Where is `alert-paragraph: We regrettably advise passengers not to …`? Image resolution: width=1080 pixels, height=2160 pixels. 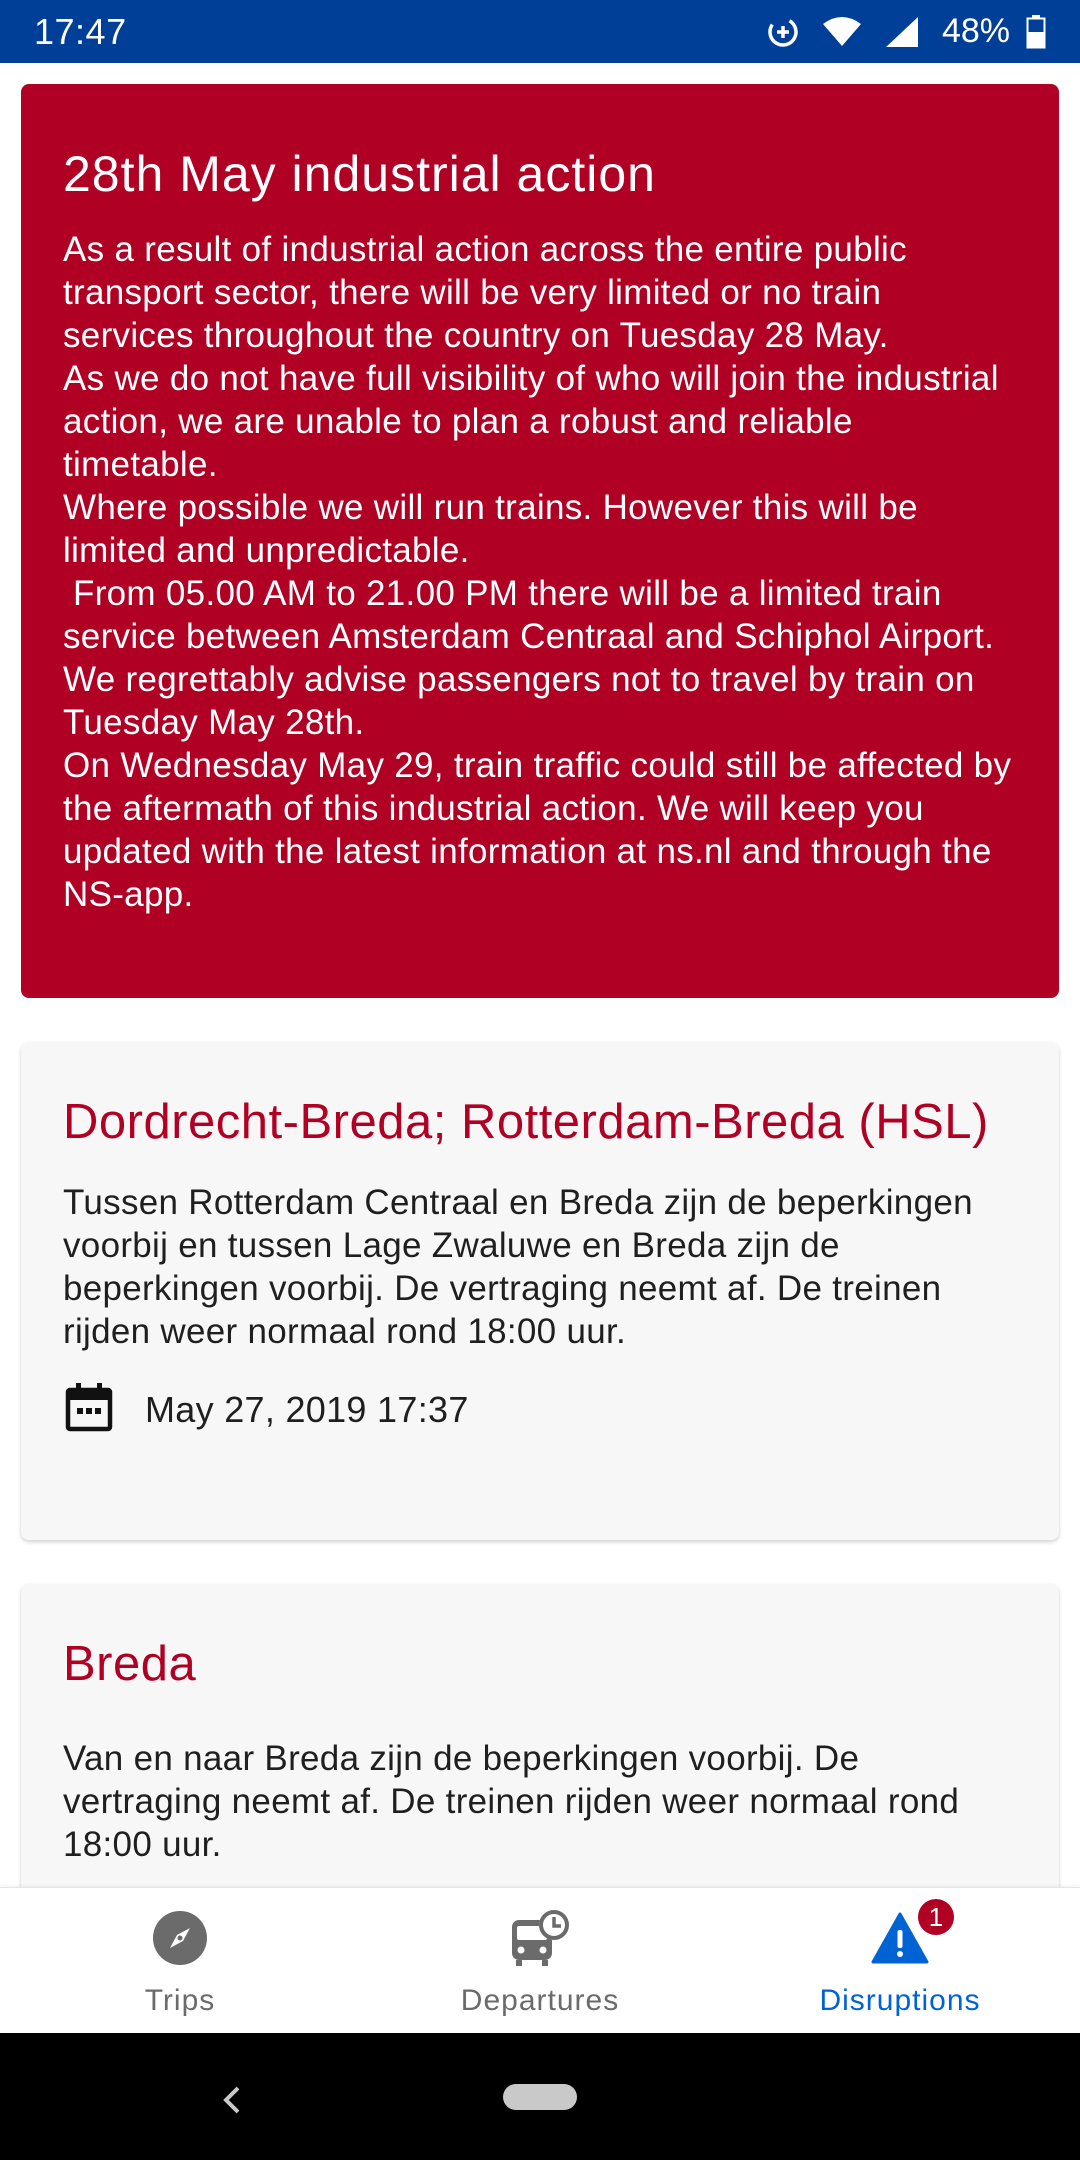
alert-paragraph: We regrettably advise passengers not to … is located at coordinates (519, 701).